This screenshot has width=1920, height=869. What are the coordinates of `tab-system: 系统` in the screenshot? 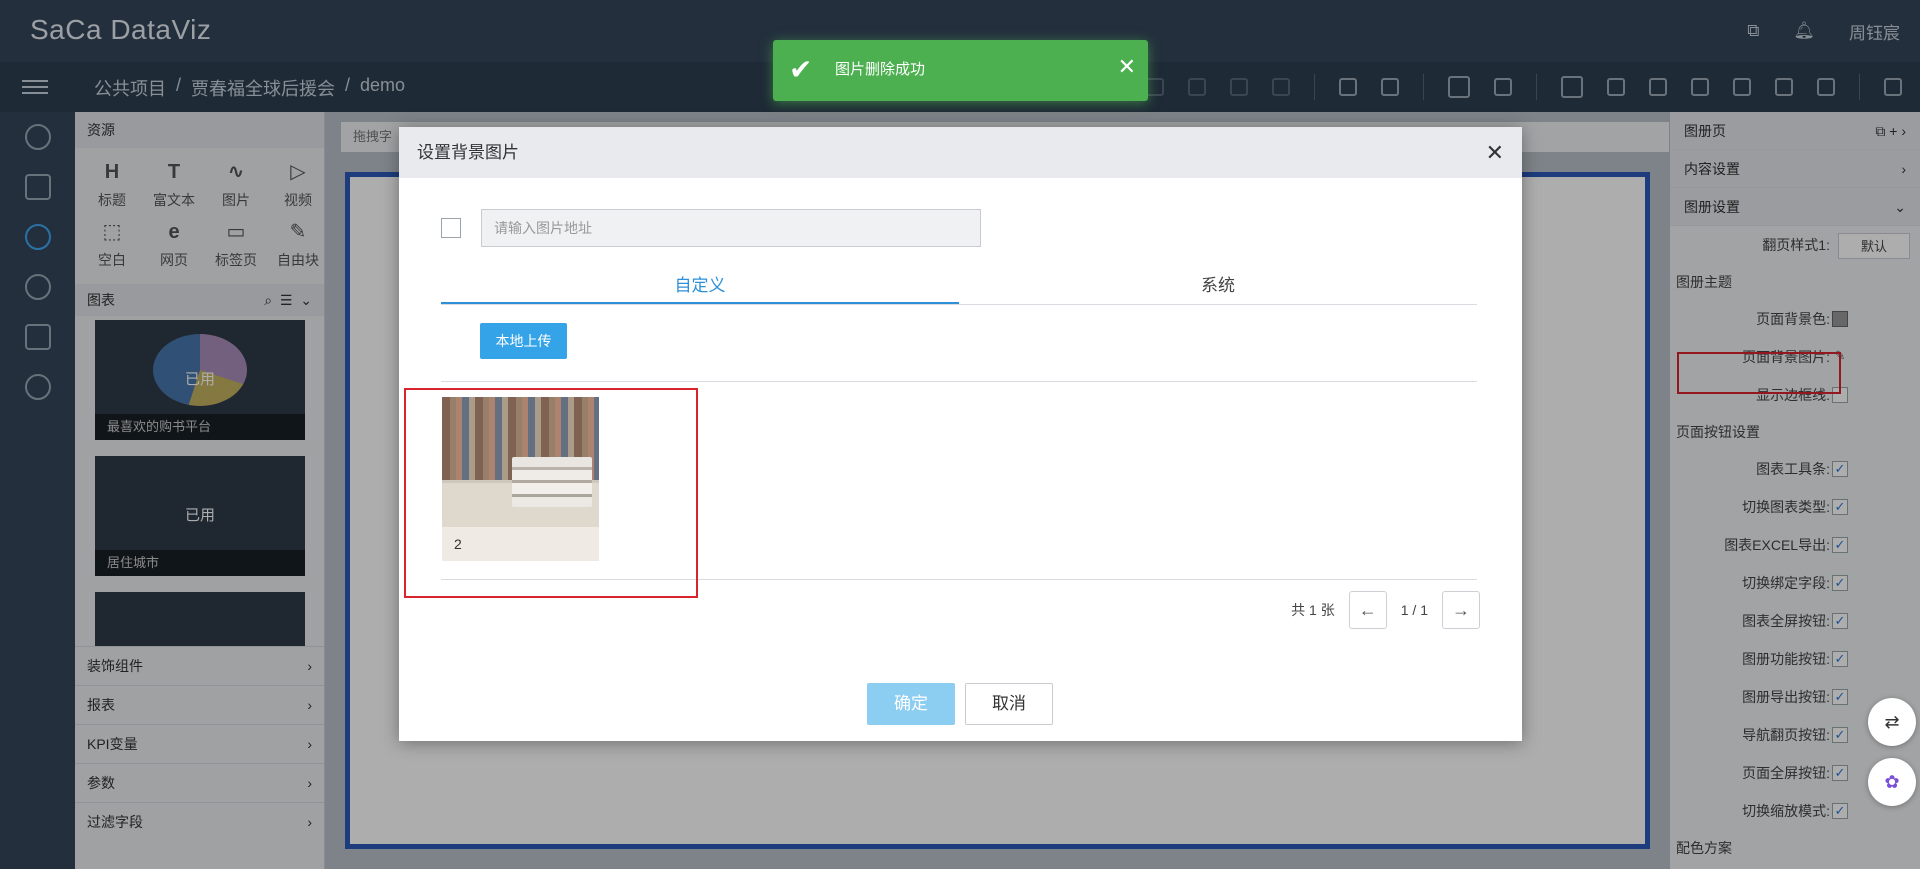 It's located at (1218, 285).